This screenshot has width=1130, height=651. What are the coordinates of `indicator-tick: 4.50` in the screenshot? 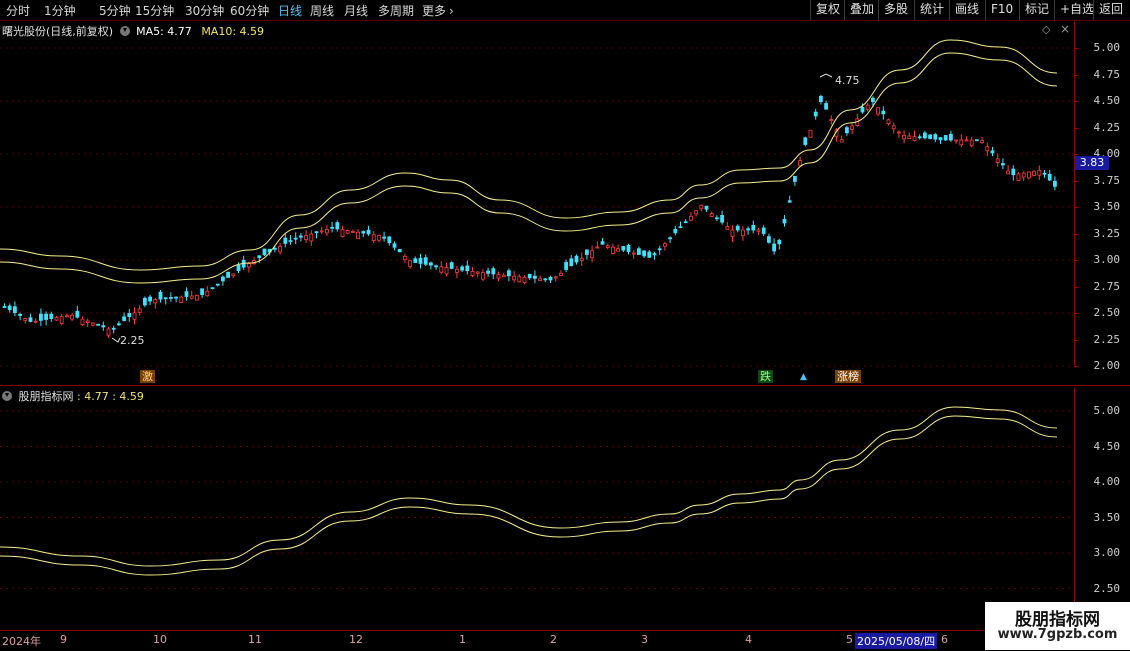 It's located at (1107, 446).